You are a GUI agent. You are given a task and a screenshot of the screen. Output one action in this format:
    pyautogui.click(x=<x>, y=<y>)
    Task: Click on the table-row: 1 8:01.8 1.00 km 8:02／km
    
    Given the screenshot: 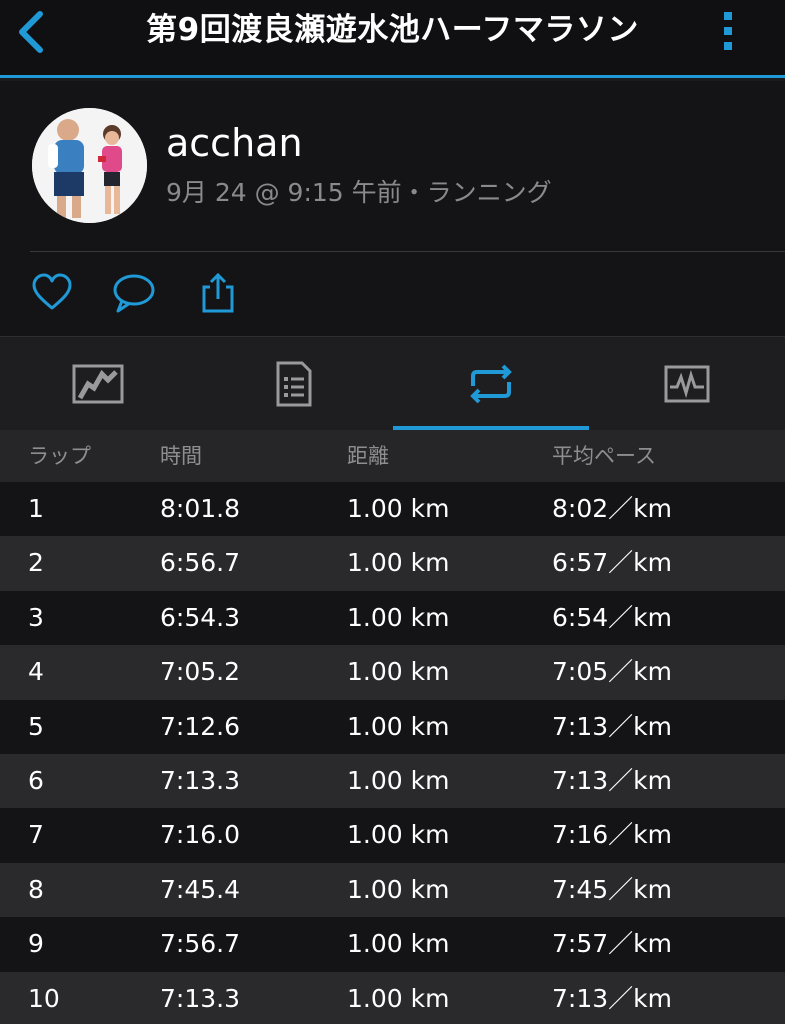 What is the action you would take?
    pyautogui.click(x=392, y=509)
    